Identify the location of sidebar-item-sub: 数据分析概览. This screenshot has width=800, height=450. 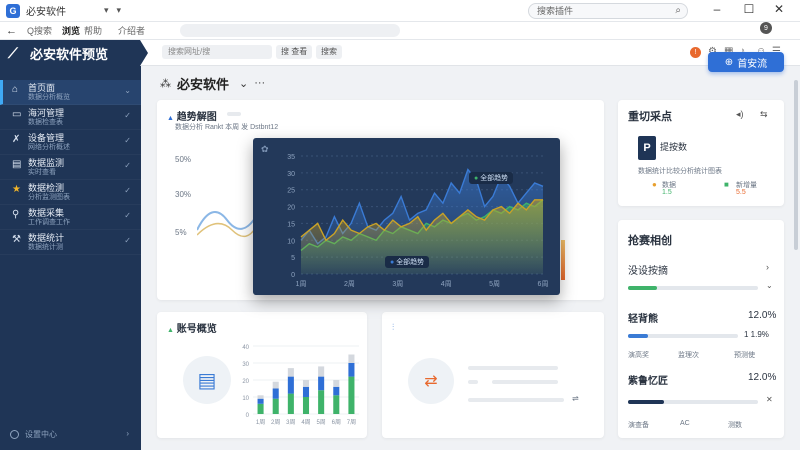
(49, 97).